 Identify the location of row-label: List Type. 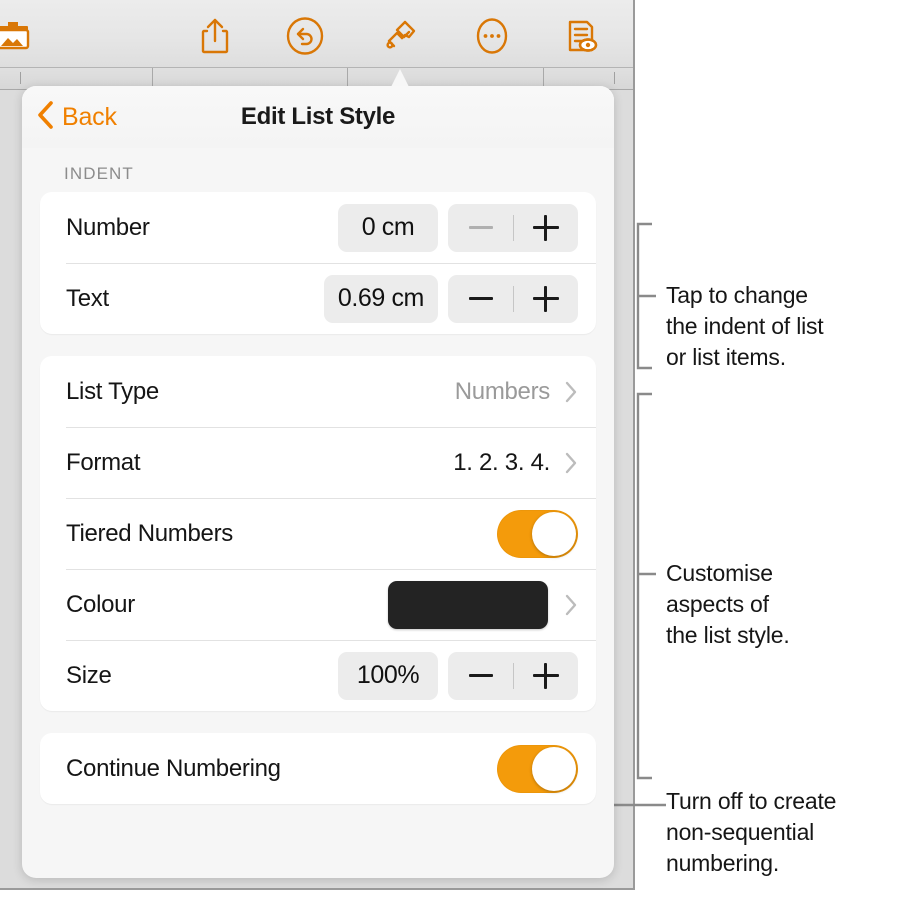
(112, 391).